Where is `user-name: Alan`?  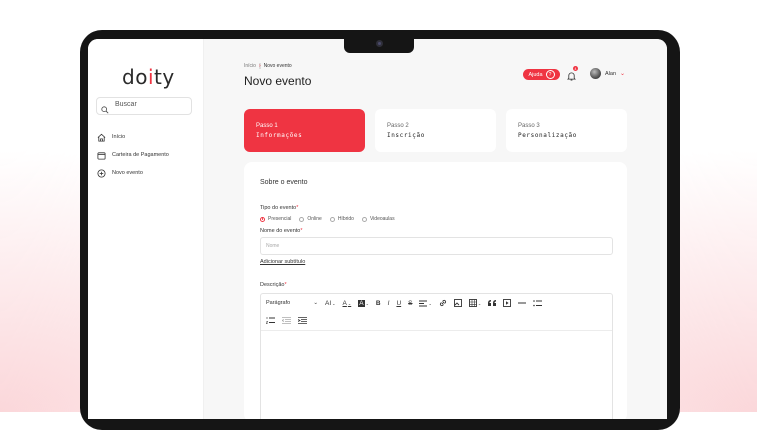 user-name: Alan is located at coordinates (611, 73).